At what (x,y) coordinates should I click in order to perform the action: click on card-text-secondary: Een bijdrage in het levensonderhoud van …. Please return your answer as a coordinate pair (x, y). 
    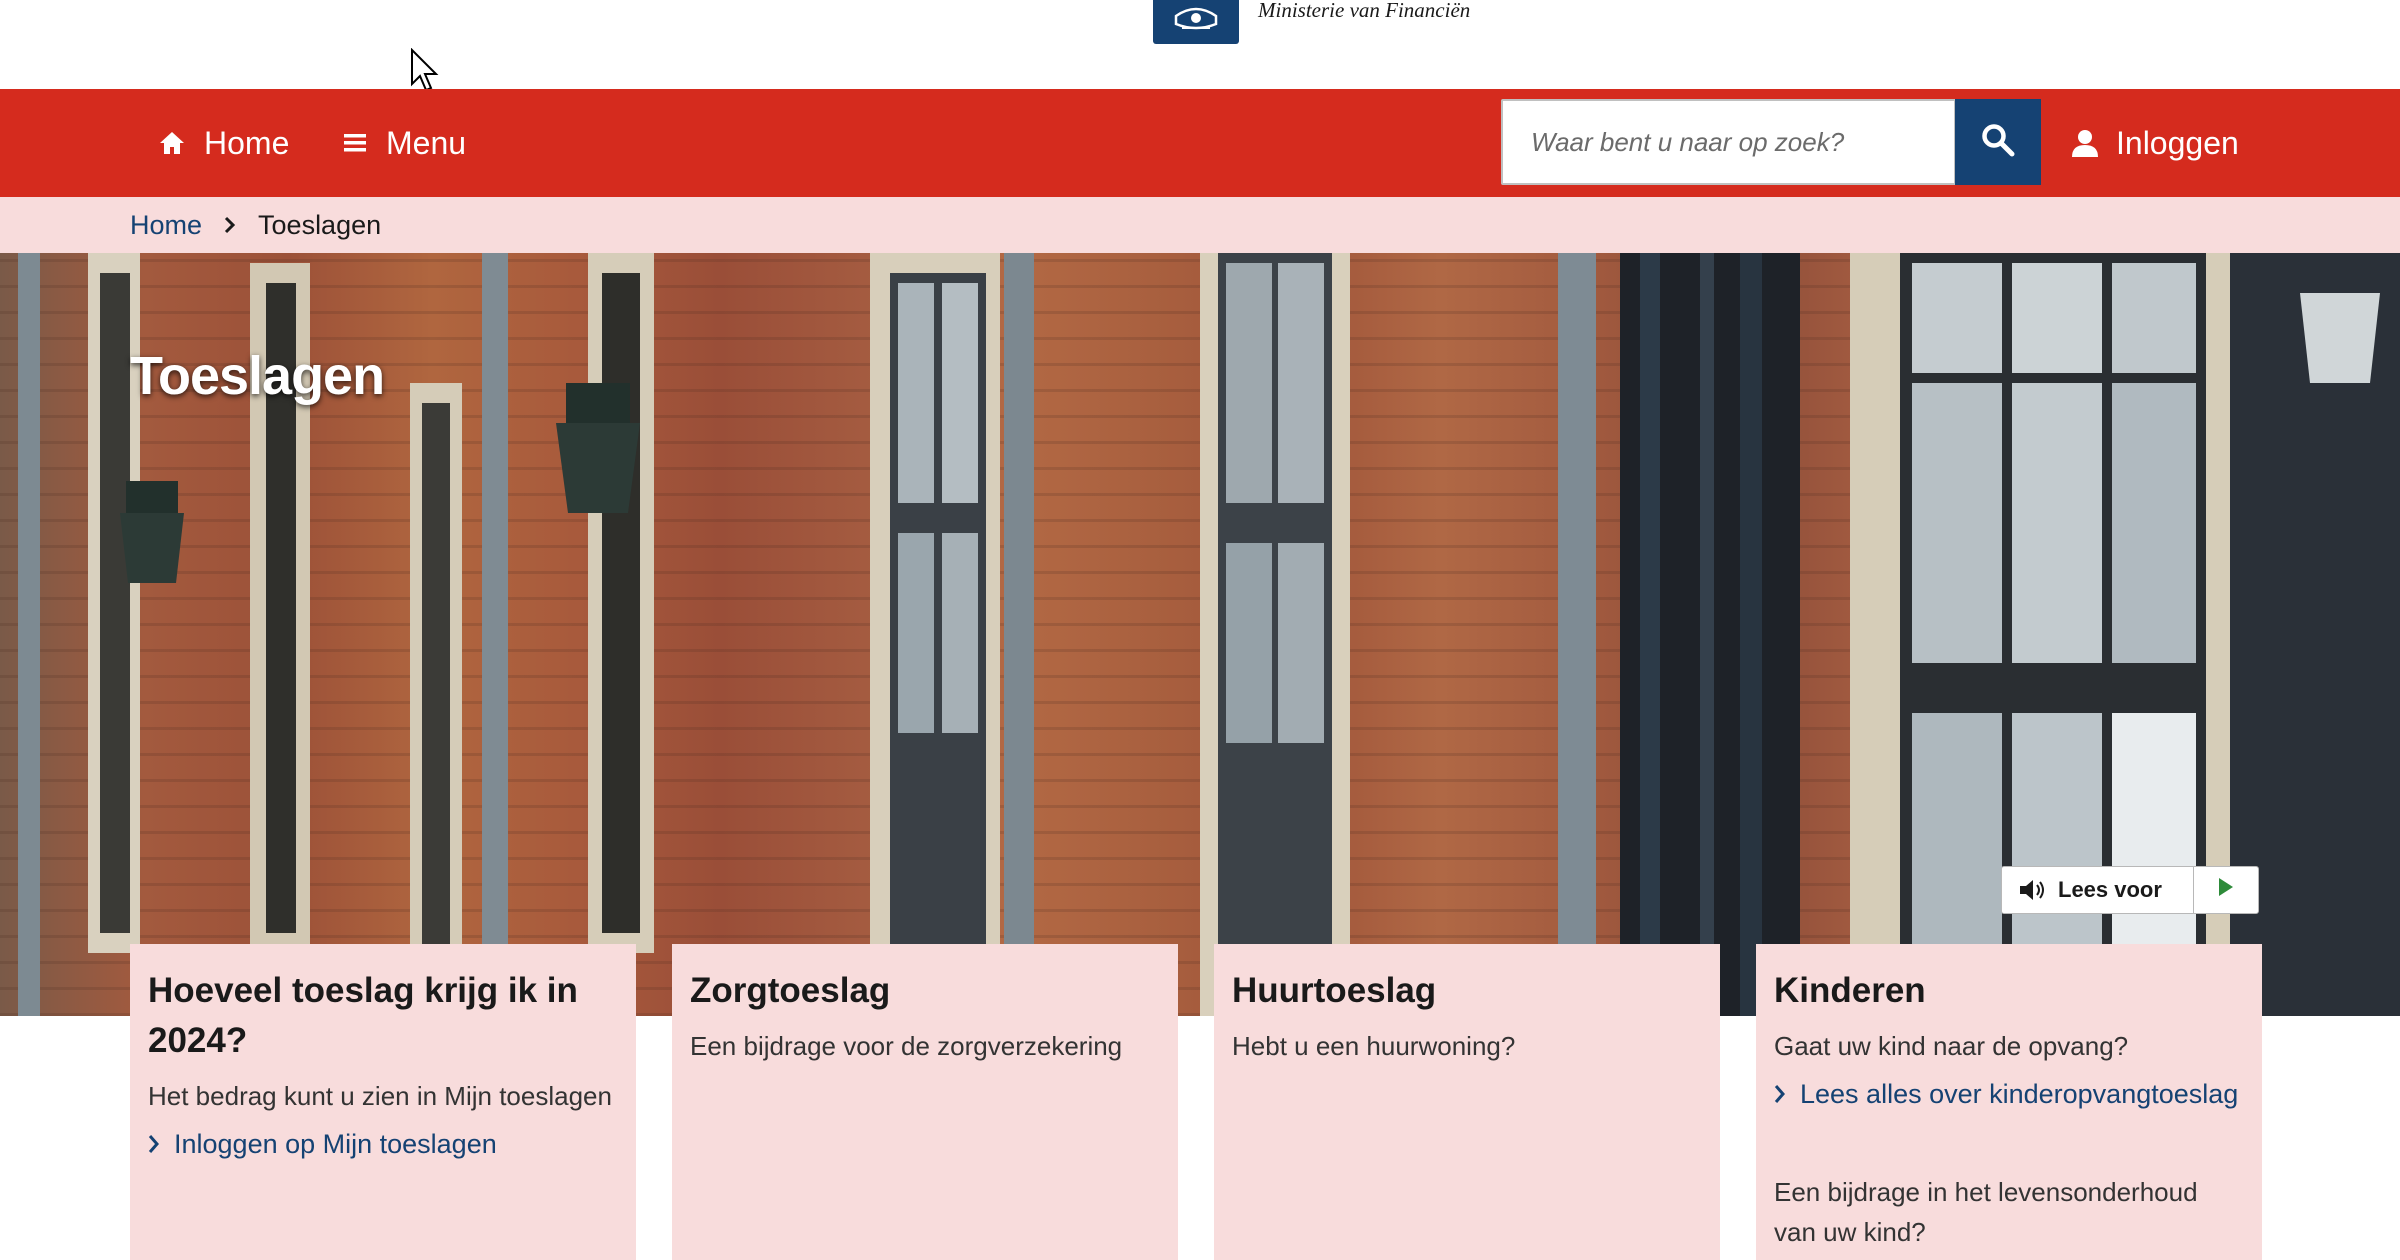
    Looking at the image, I should click on (1986, 1212).